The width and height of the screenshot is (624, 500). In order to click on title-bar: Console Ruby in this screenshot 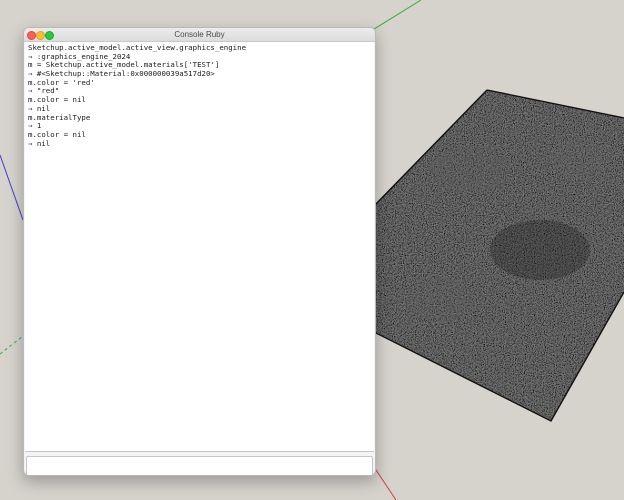, I will do `click(199, 35)`.